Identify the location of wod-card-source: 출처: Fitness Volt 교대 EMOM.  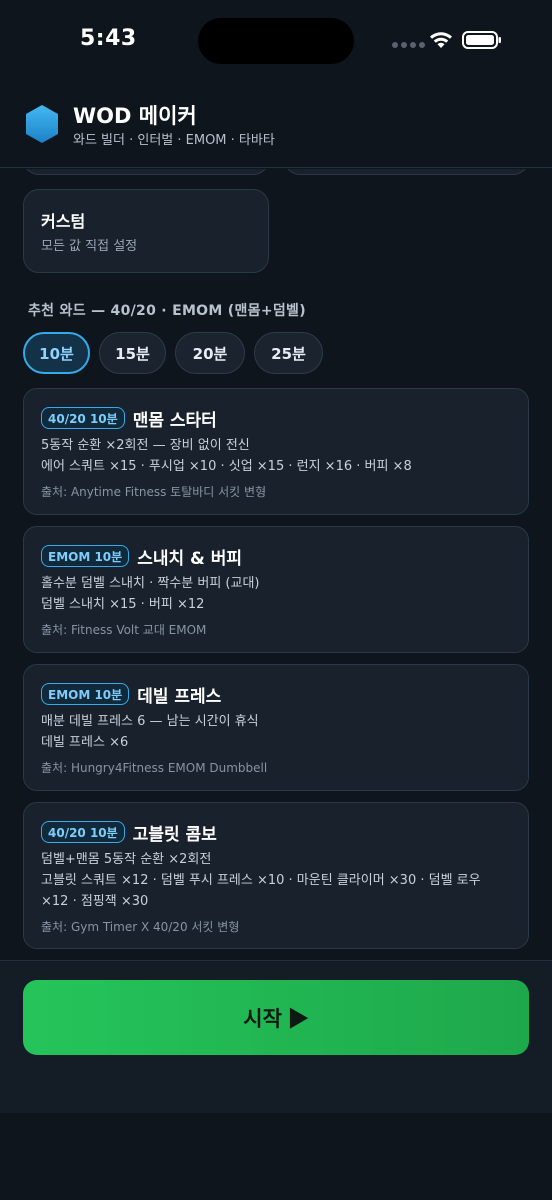
(124, 630).